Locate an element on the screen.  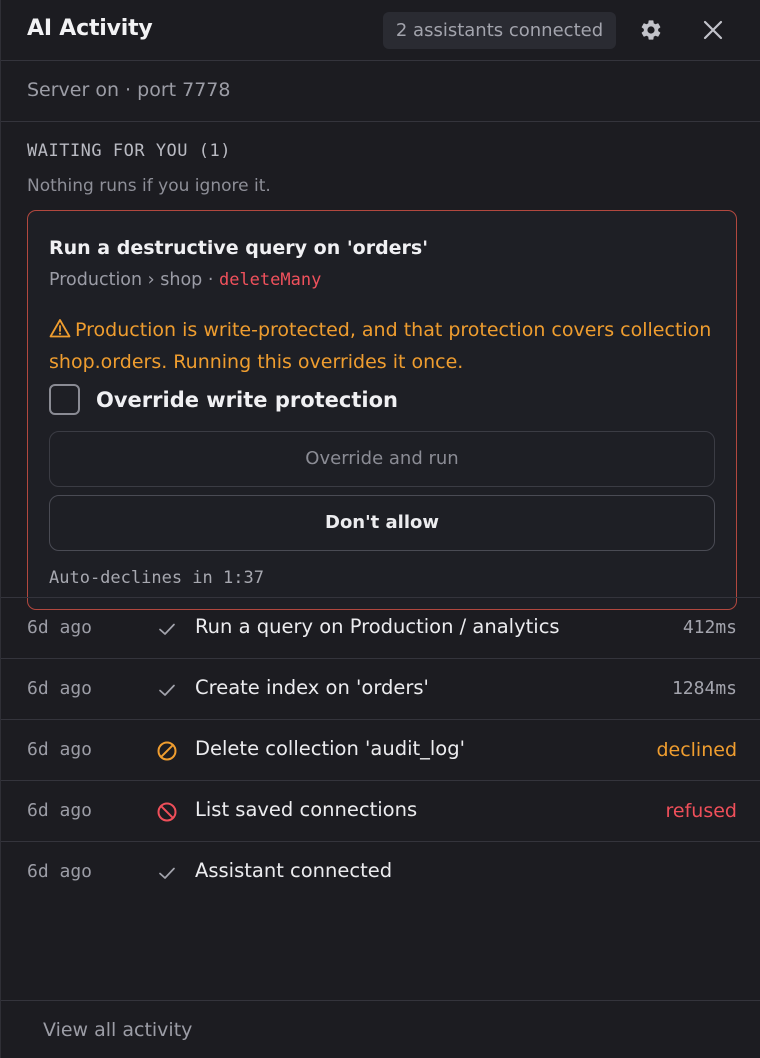
activity-row: 6d ago Create index on 'orders' 1284ms is located at coordinates (380, 688).